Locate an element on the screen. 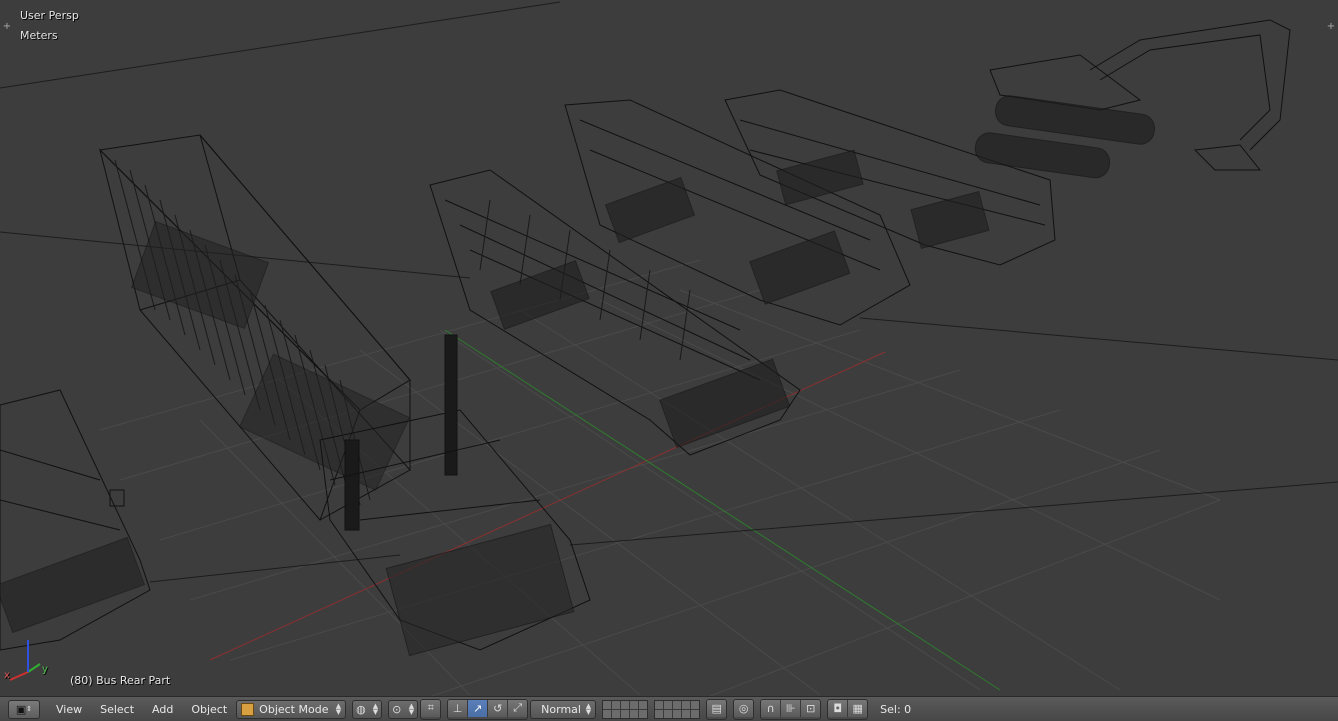 The height and width of the screenshot is (721, 1338). magnet-icon: ∩ is located at coordinates (771, 708).